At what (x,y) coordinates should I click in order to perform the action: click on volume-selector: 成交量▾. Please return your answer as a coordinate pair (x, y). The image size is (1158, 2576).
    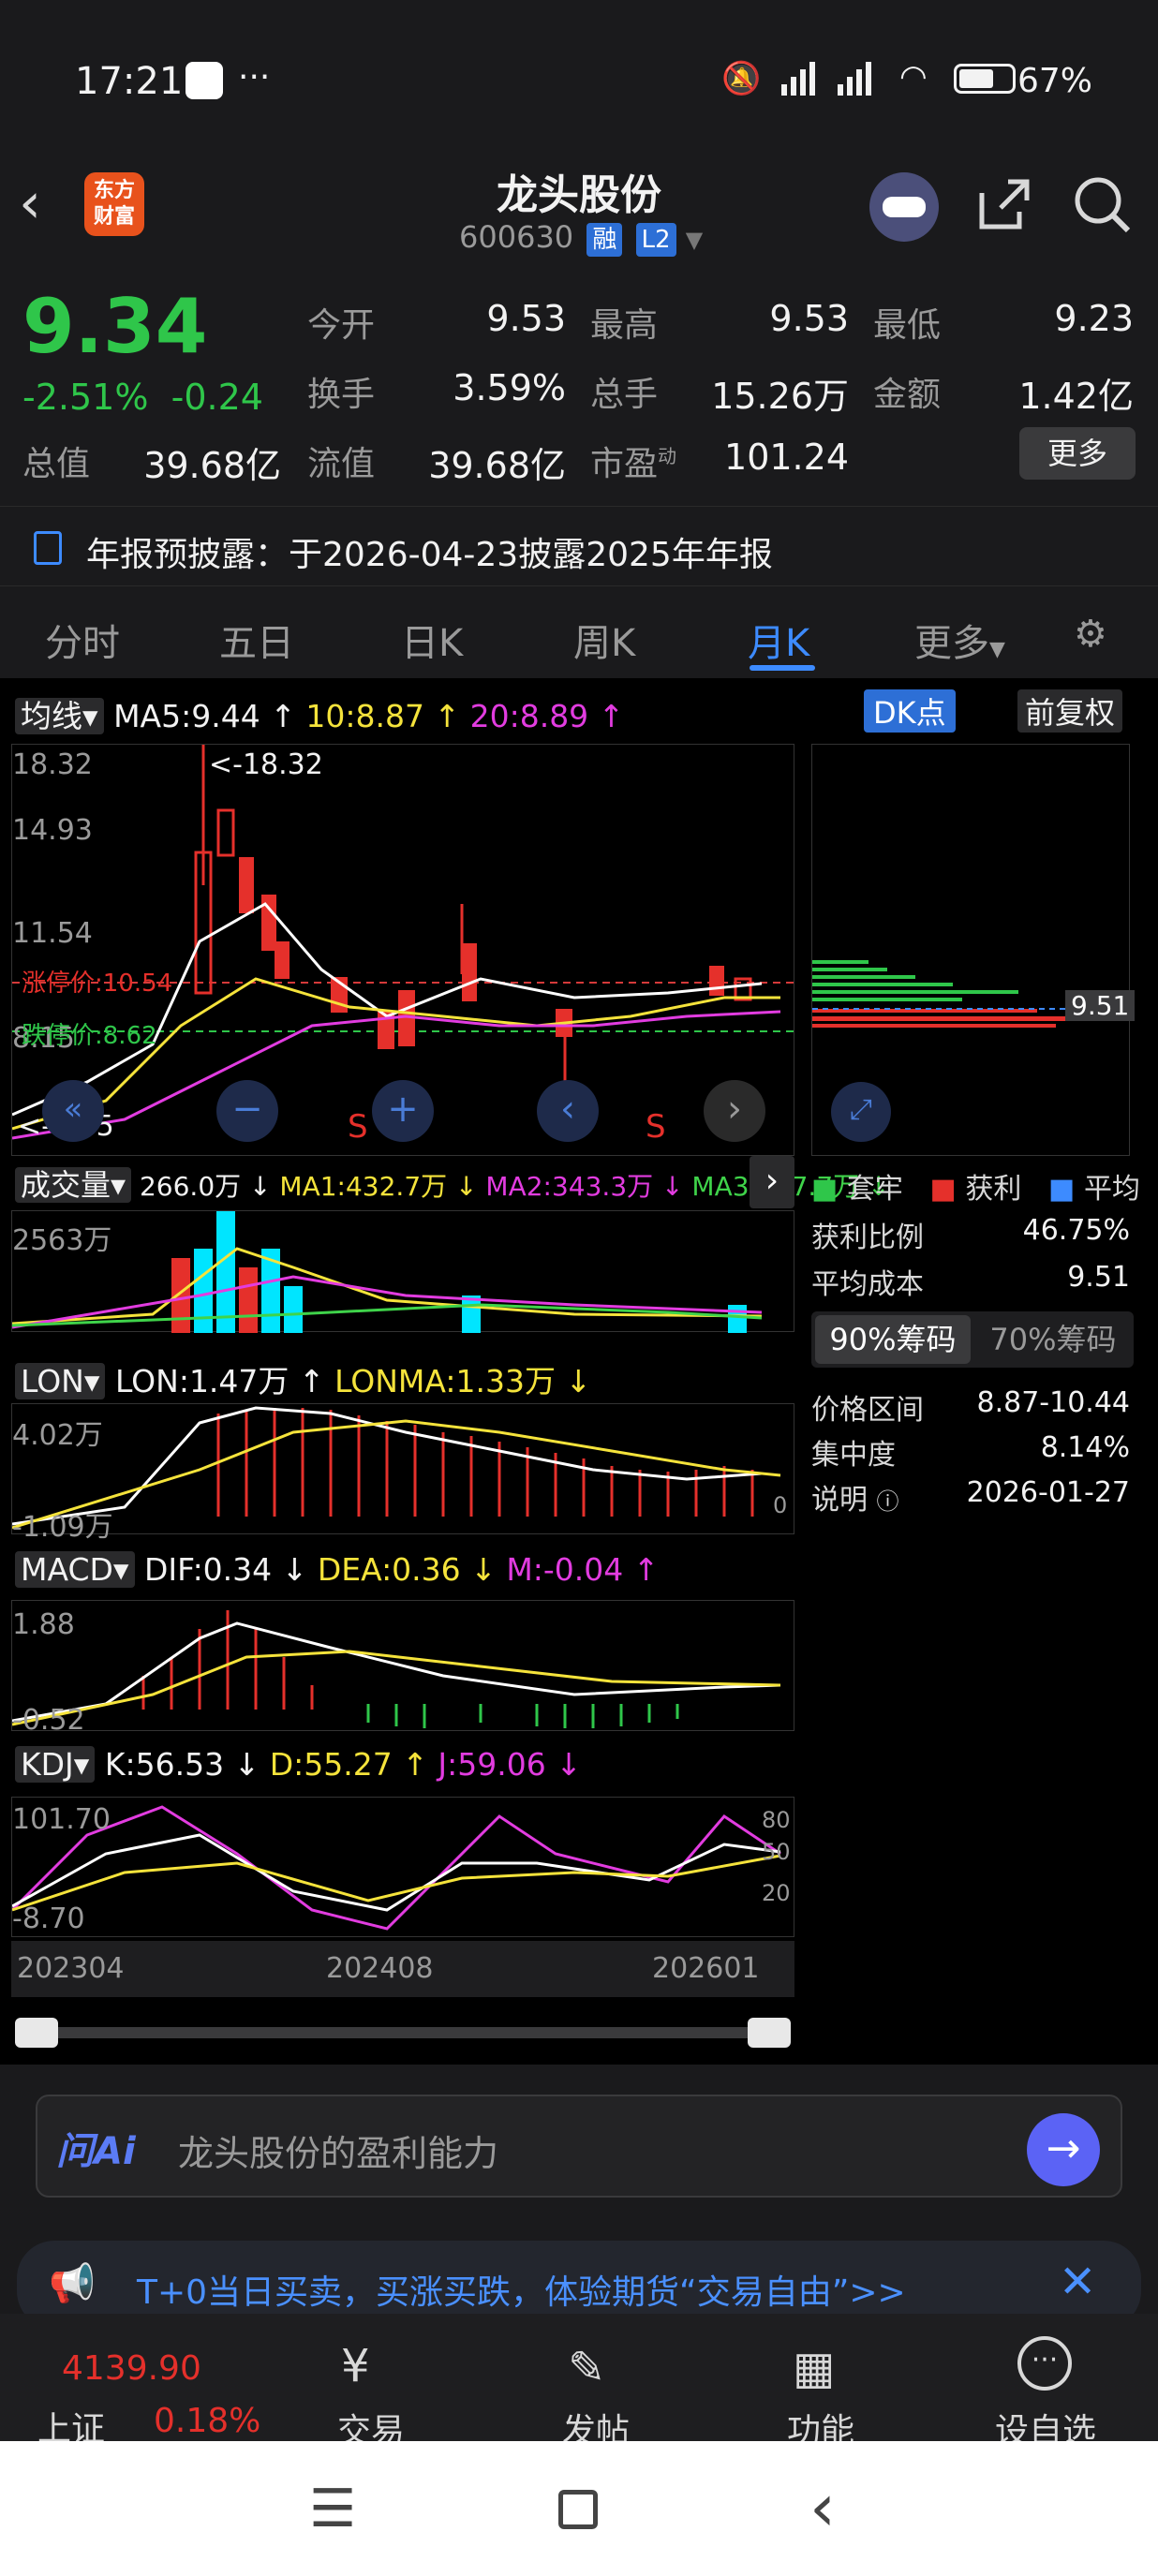
    Looking at the image, I should click on (73, 1185).